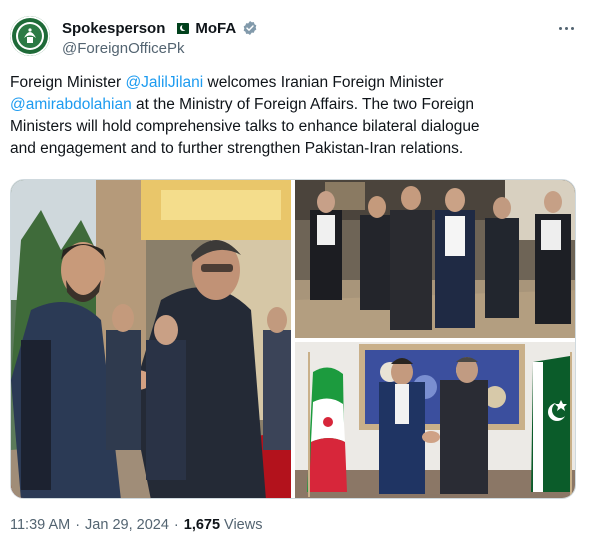  Describe the element at coordinates (127, 525) in the screenshot. I see `tweet-date: Jan 29, 2024` at that location.